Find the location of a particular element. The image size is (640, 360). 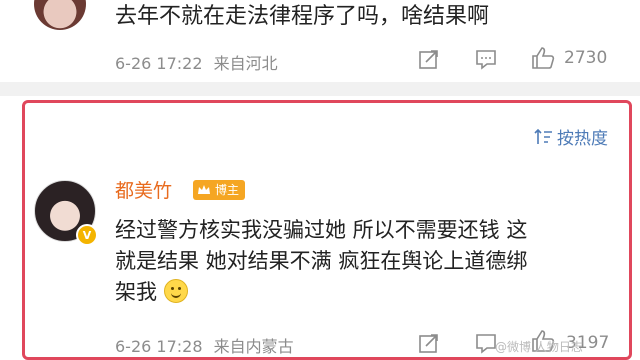

comment-icon is located at coordinates (486, 59).